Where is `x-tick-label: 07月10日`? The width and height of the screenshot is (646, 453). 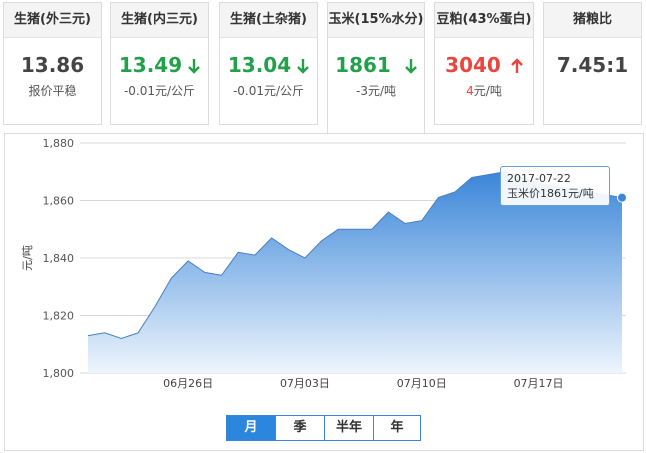
x-tick-label: 07月10日 is located at coordinates (422, 383).